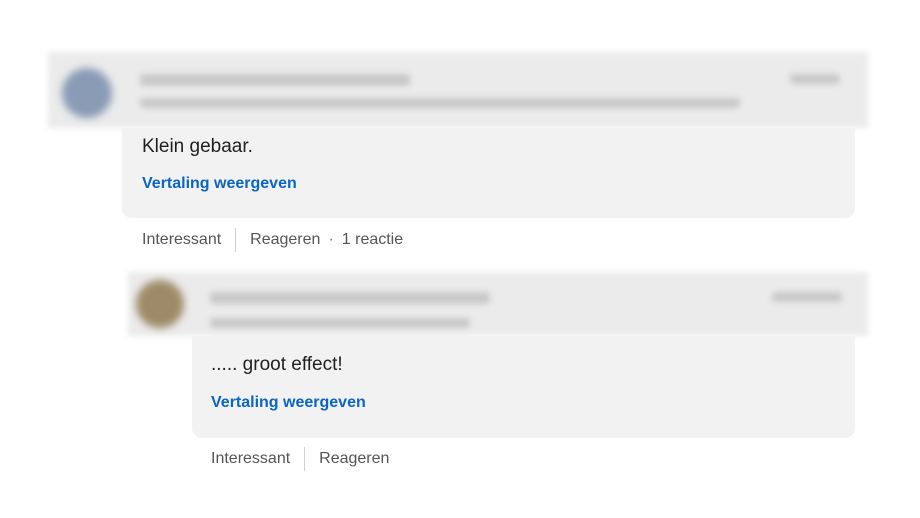 This screenshot has width=920, height=518. What do you see at coordinates (300, 459) in the screenshot?
I see `comment-actions: Interessant Reageren` at bounding box center [300, 459].